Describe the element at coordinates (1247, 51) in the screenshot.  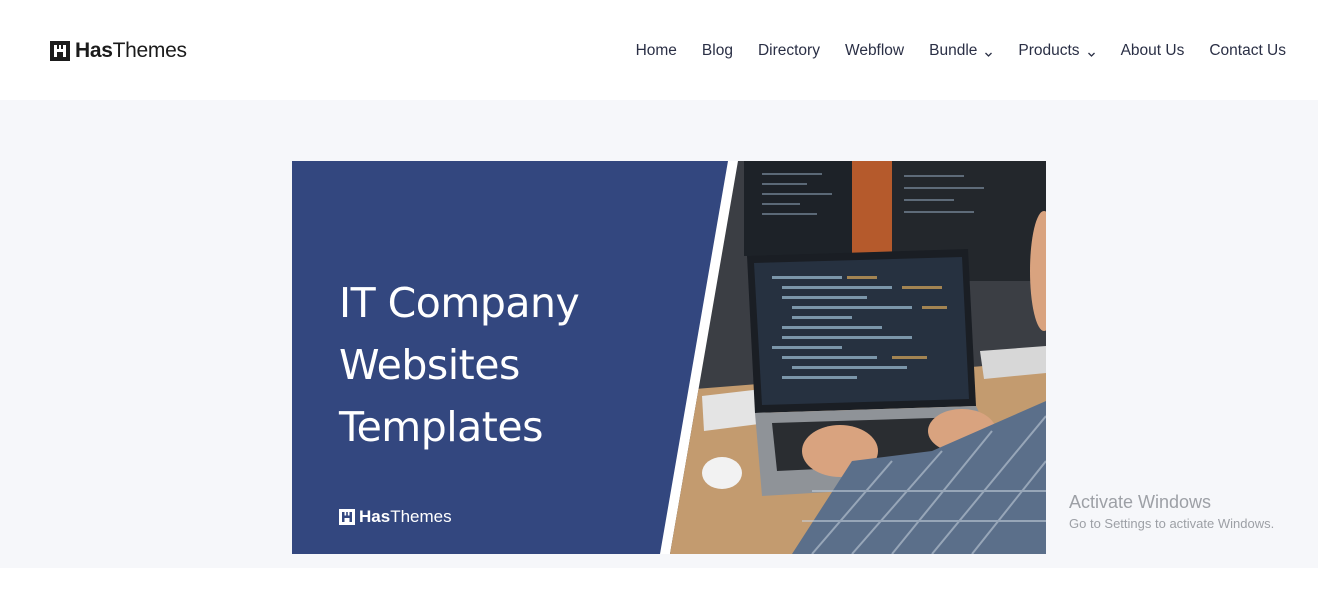
I see `nav-contact-us: Contact Us` at that location.